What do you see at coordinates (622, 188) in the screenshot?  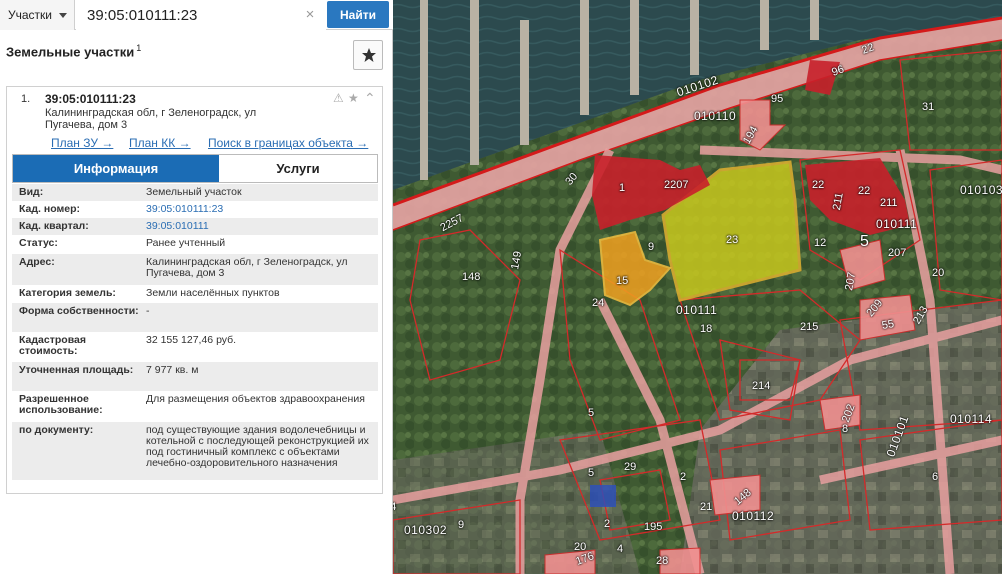 I see `parcel-label: 1` at bounding box center [622, 188].